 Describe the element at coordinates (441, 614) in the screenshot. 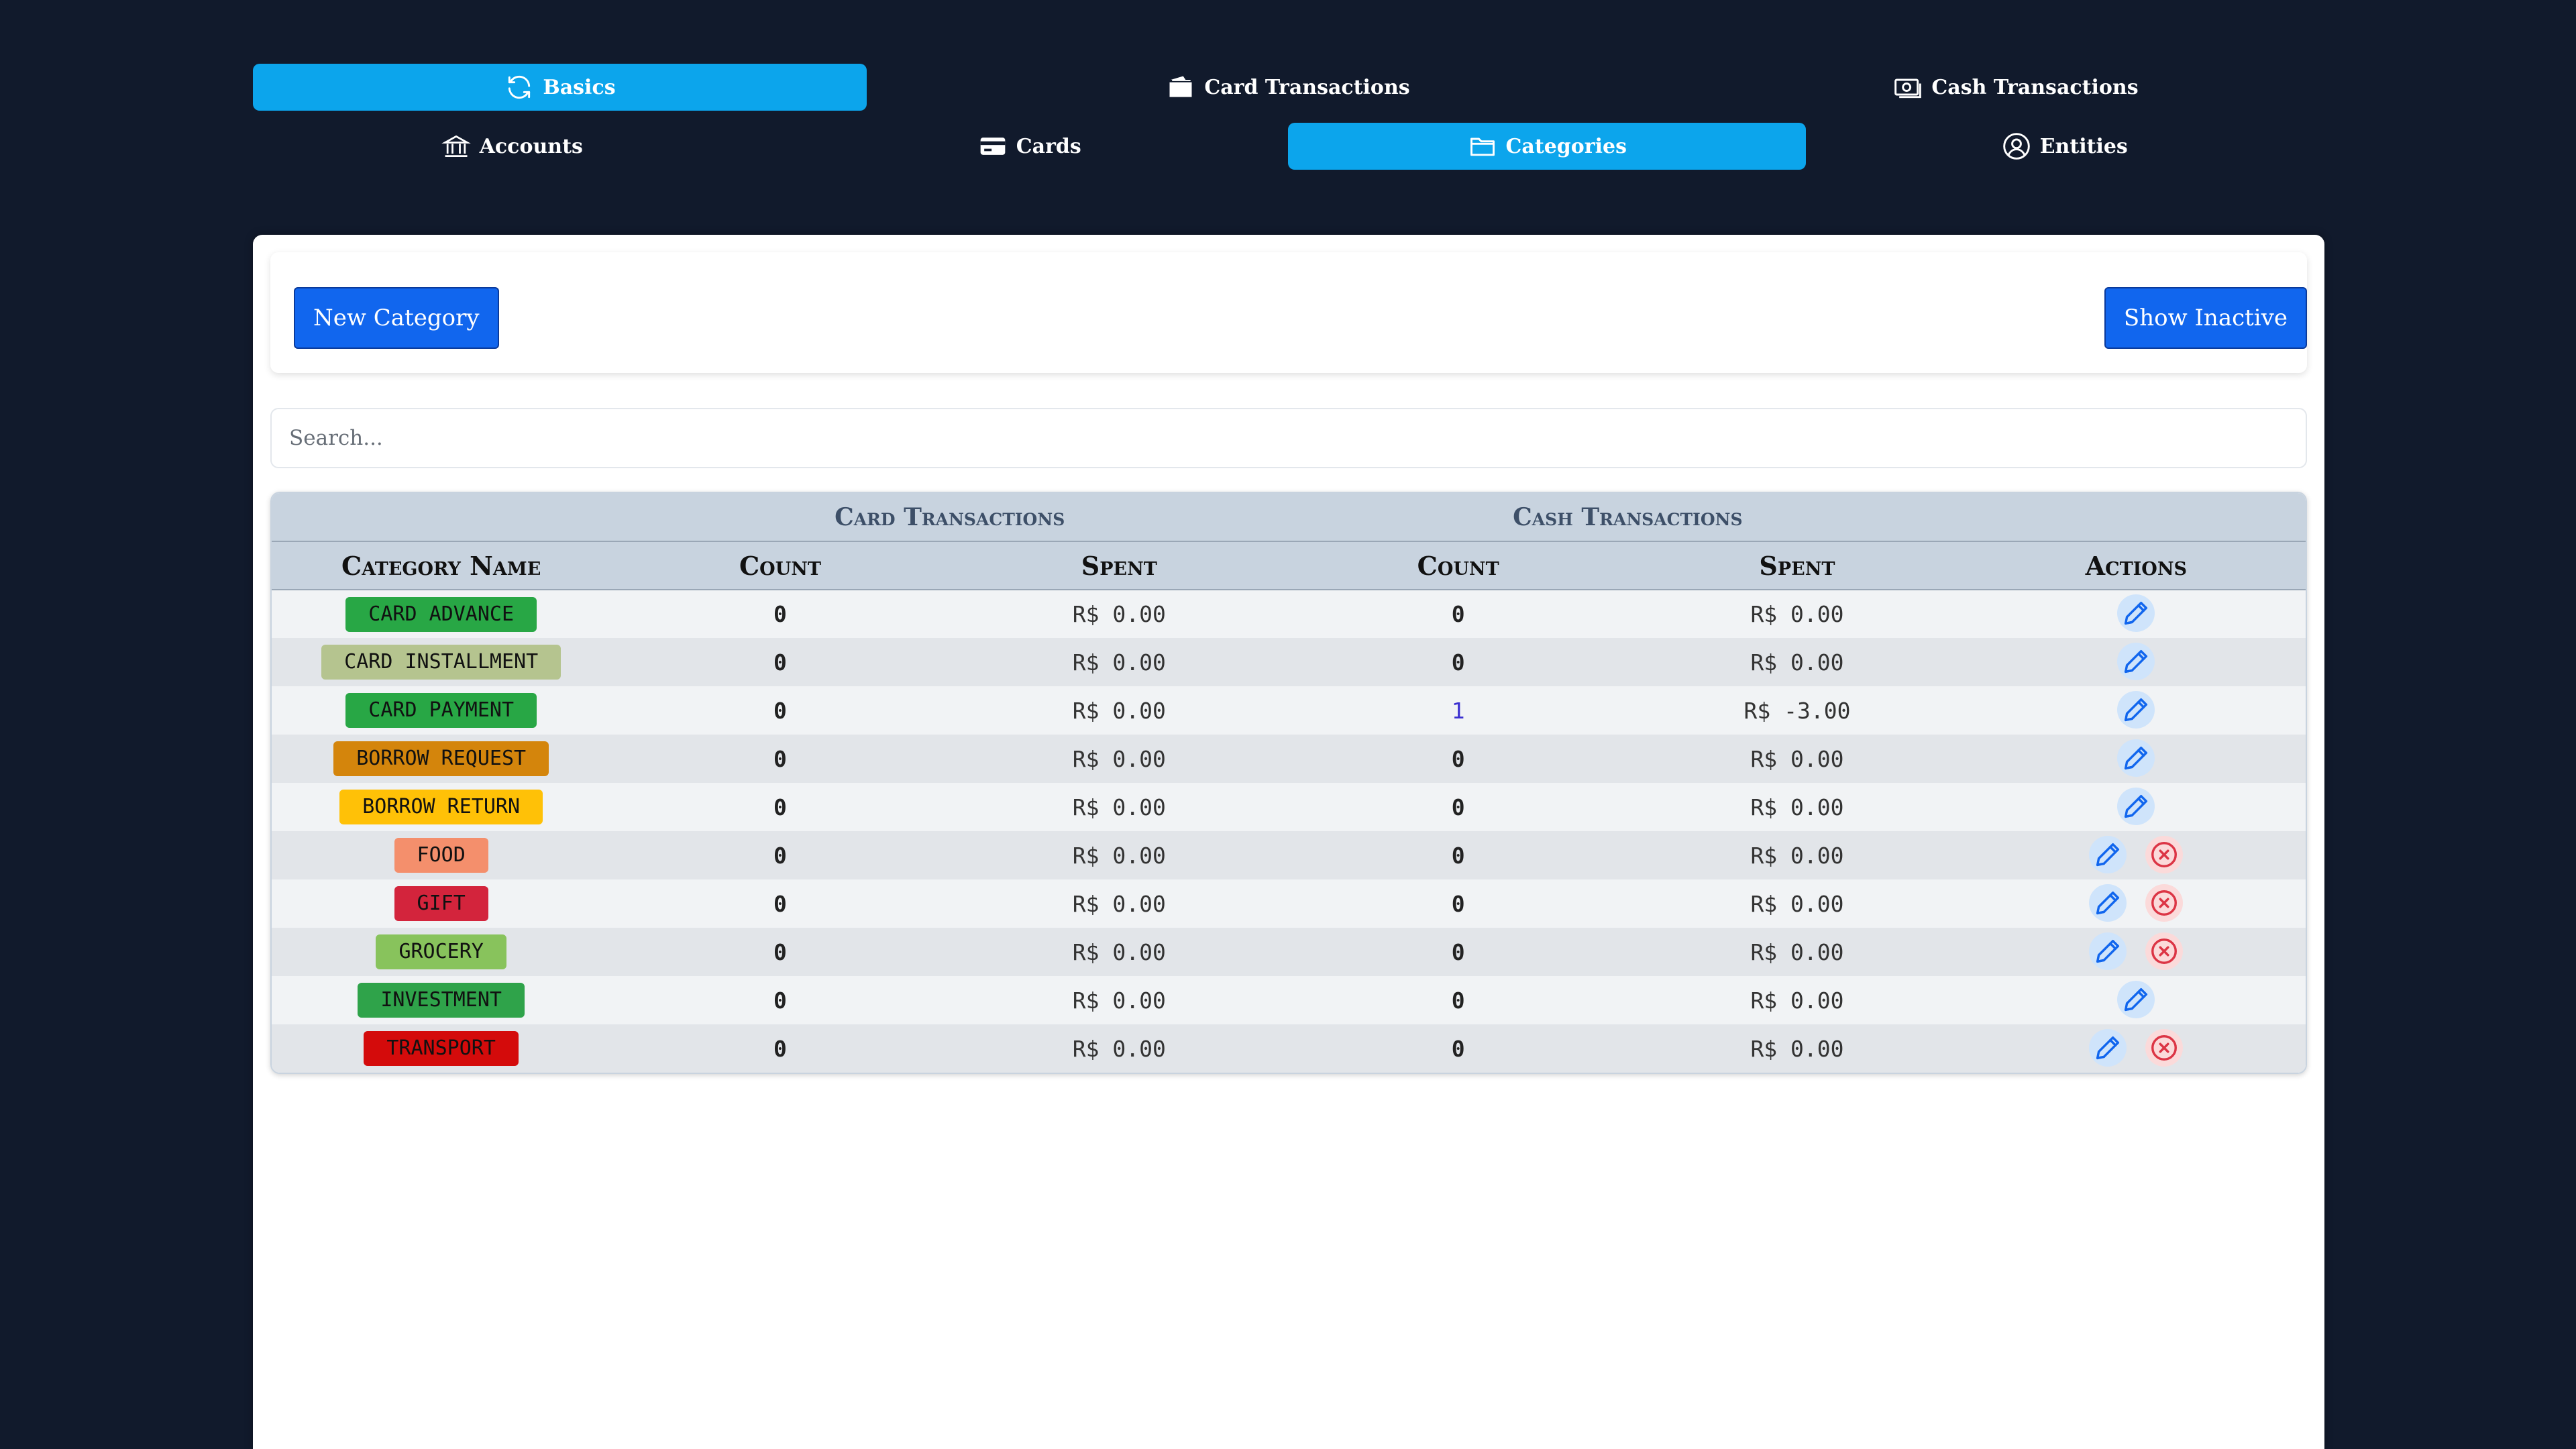

I see `category-badge: CARD ADVANCE` at that location.